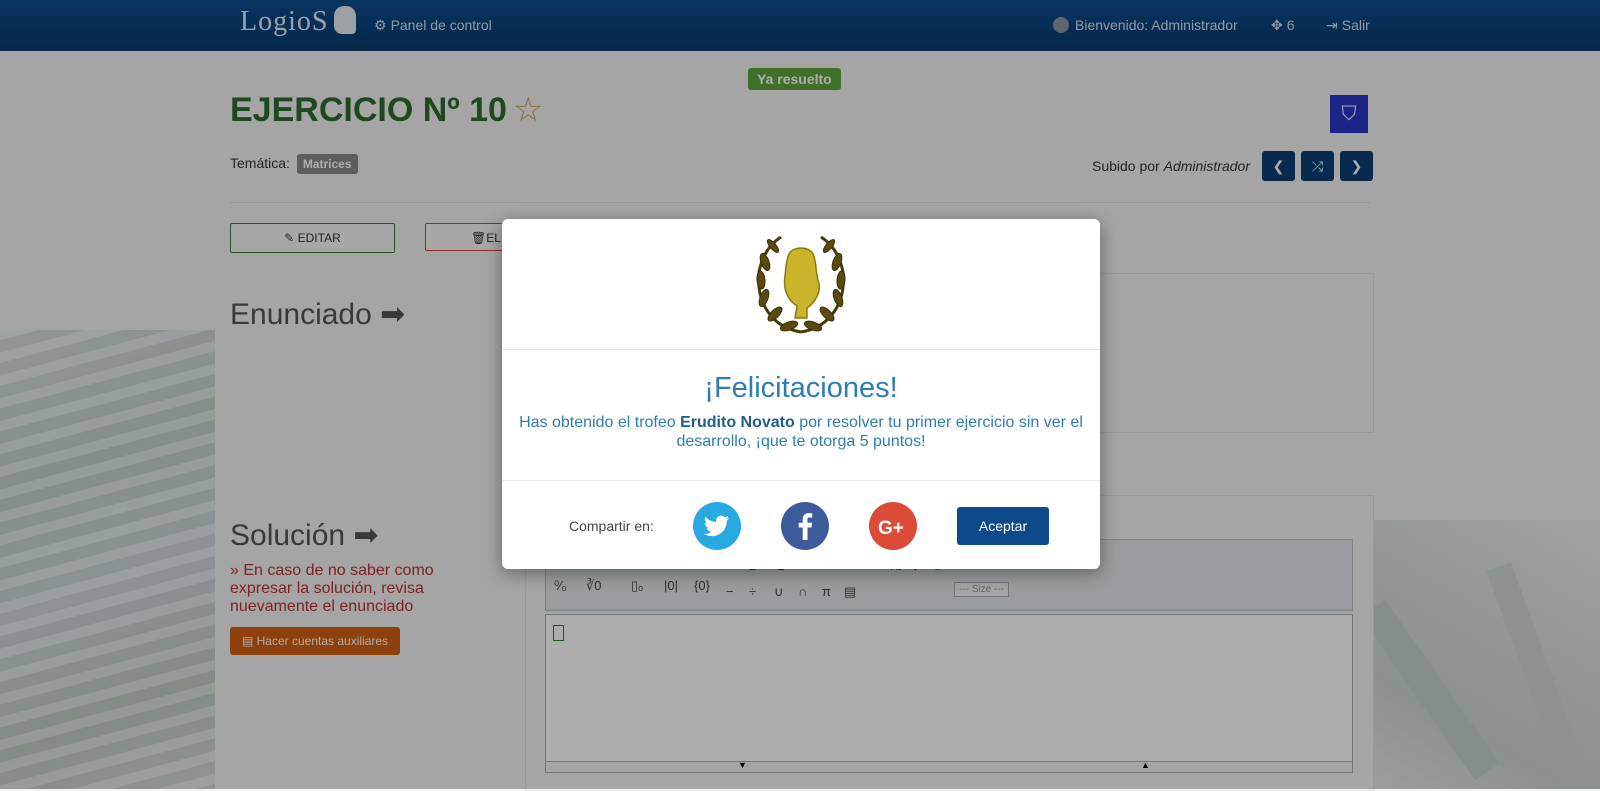 This screenshot has width=1600, height=791. I want to click on twitter-share-button, so click(717, 526).